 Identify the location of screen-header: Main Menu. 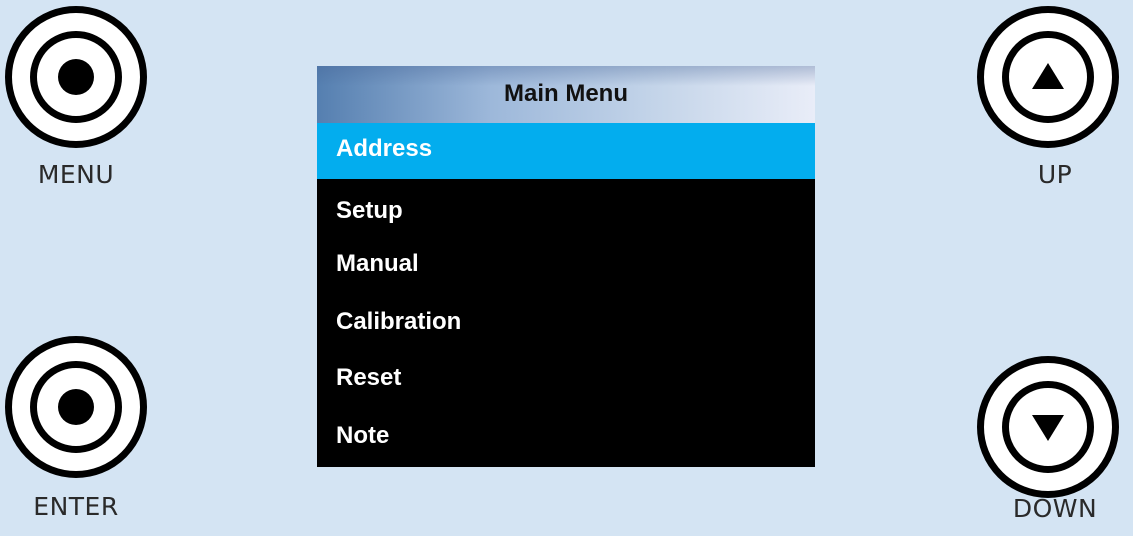
(566, 94).